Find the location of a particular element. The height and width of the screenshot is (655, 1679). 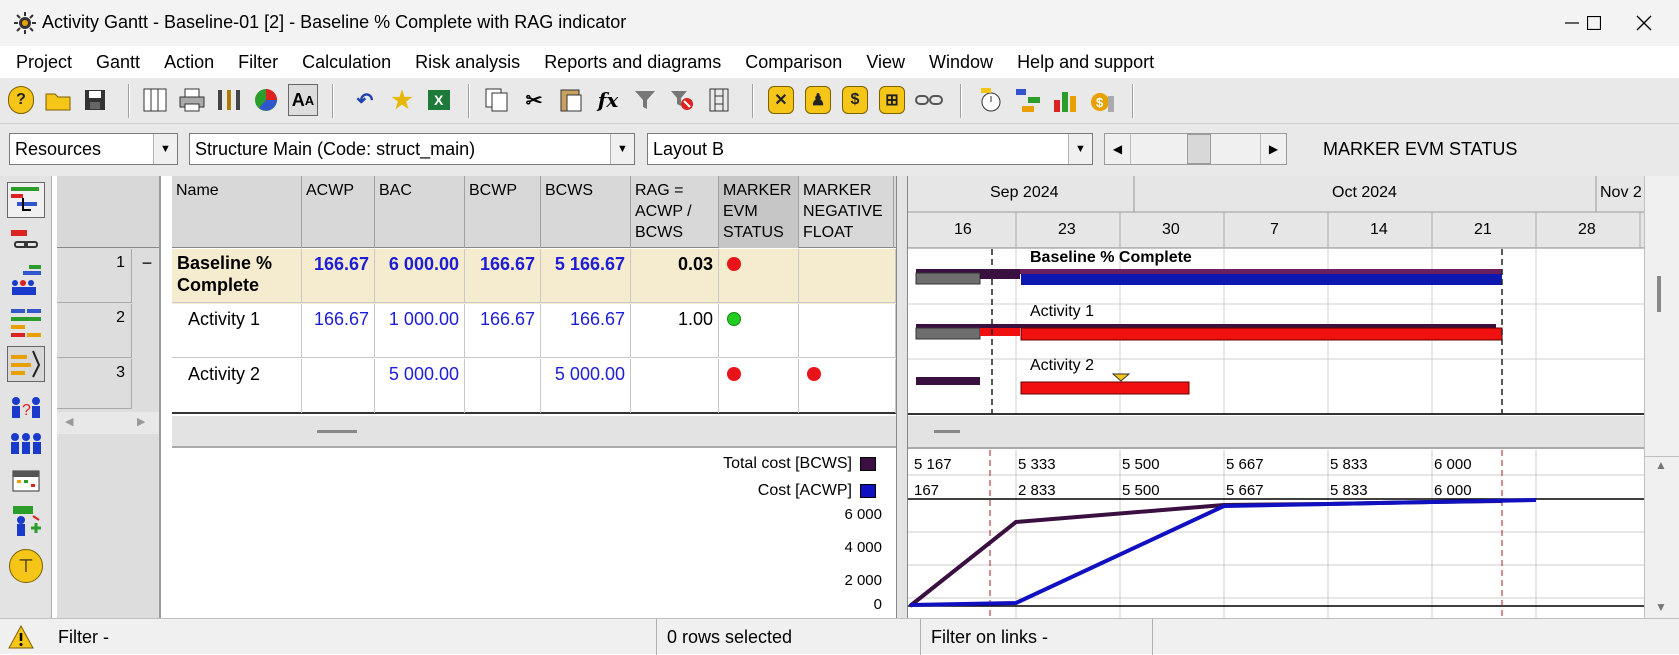

resource-person-icon: ♟ is located at coordinates (818, 100).